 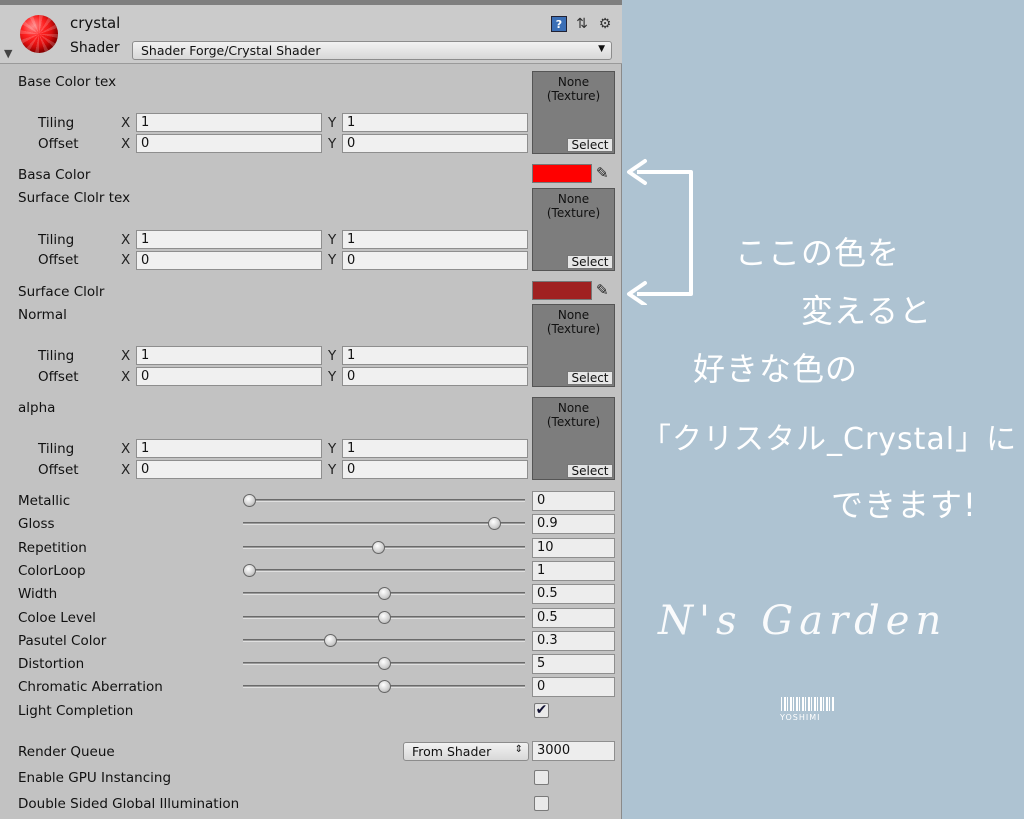 I want to click on slider-value-input: 10, so click(x=573, y=547).